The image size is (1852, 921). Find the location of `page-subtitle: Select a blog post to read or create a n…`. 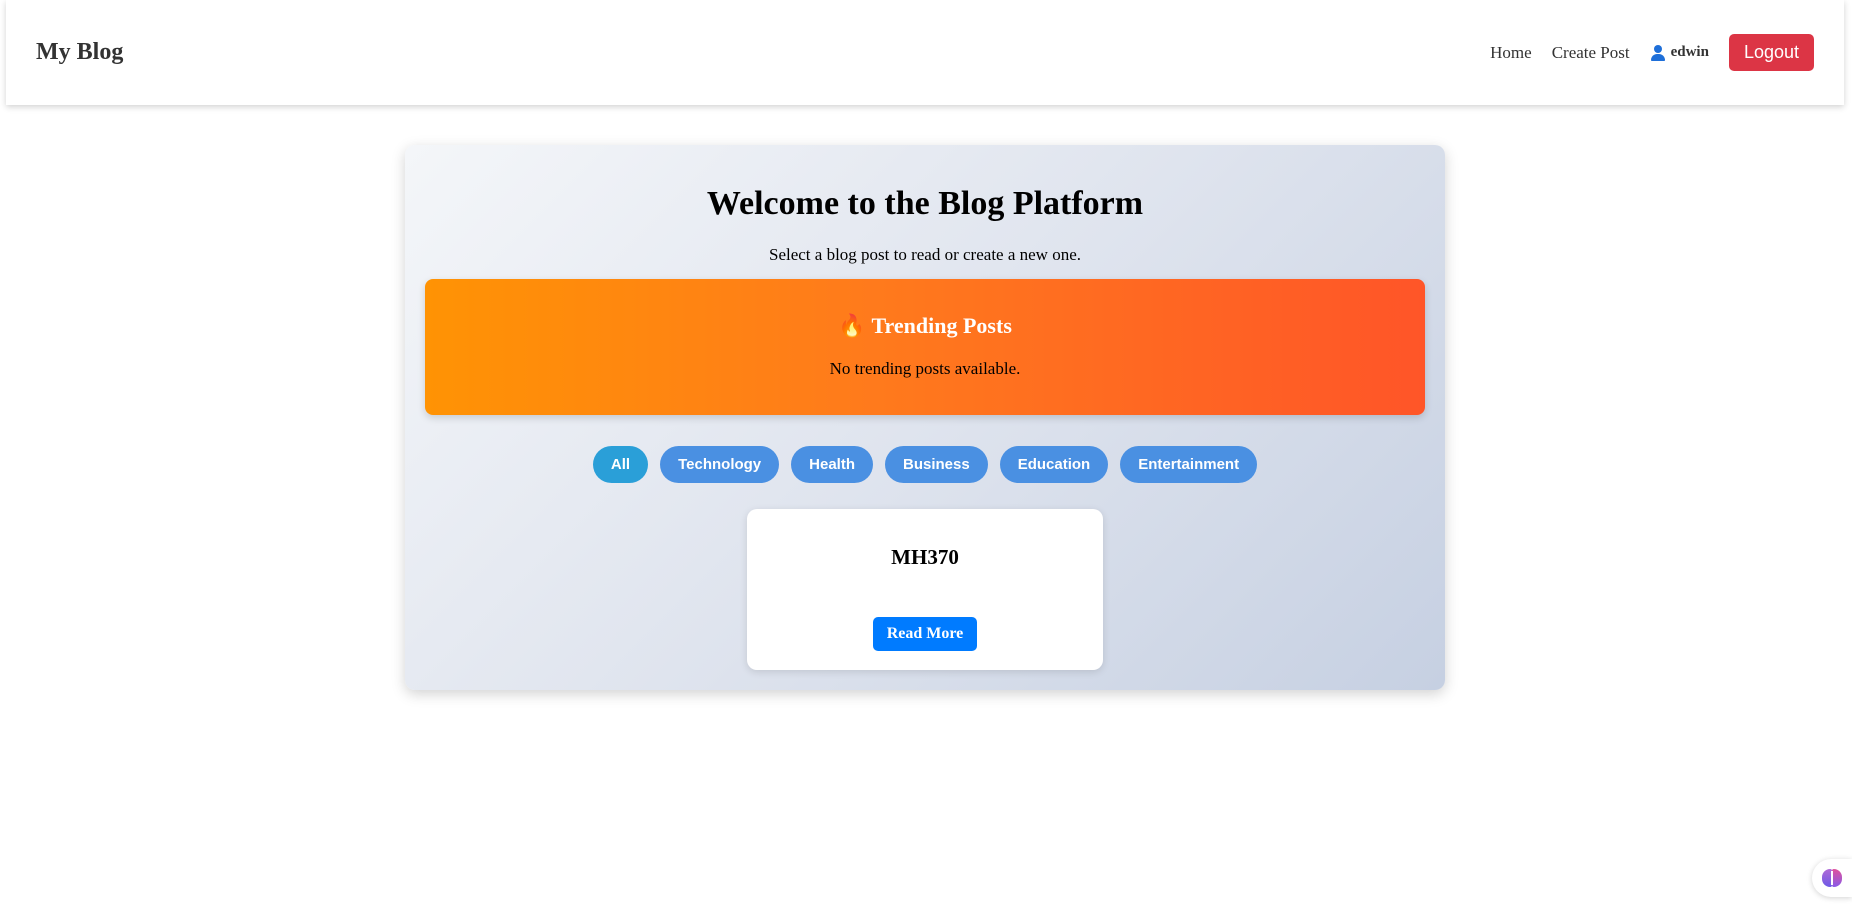

page-subtitle: Select a blog post to read or create a n… is located at coordinates (924, 254).